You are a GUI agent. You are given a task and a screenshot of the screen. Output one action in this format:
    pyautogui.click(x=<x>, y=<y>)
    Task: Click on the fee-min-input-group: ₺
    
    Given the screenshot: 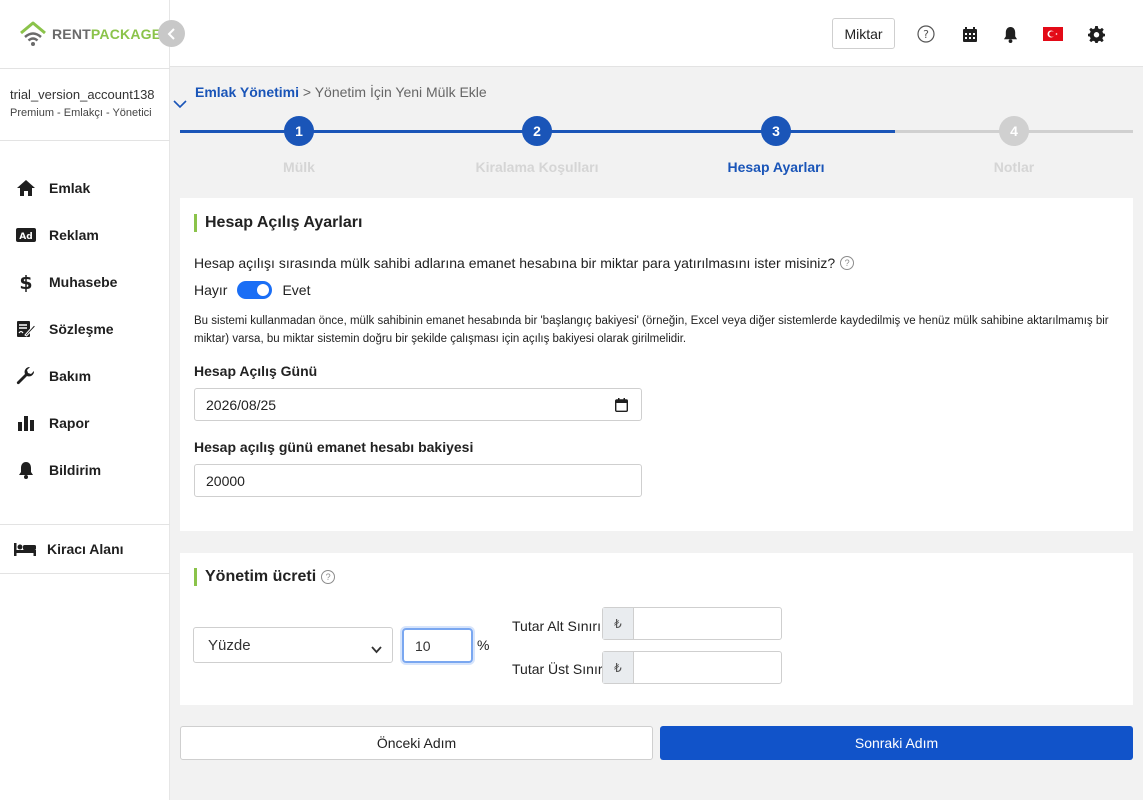 What is the action you would take?
    pyautogui.click(x=692, y=623)
    